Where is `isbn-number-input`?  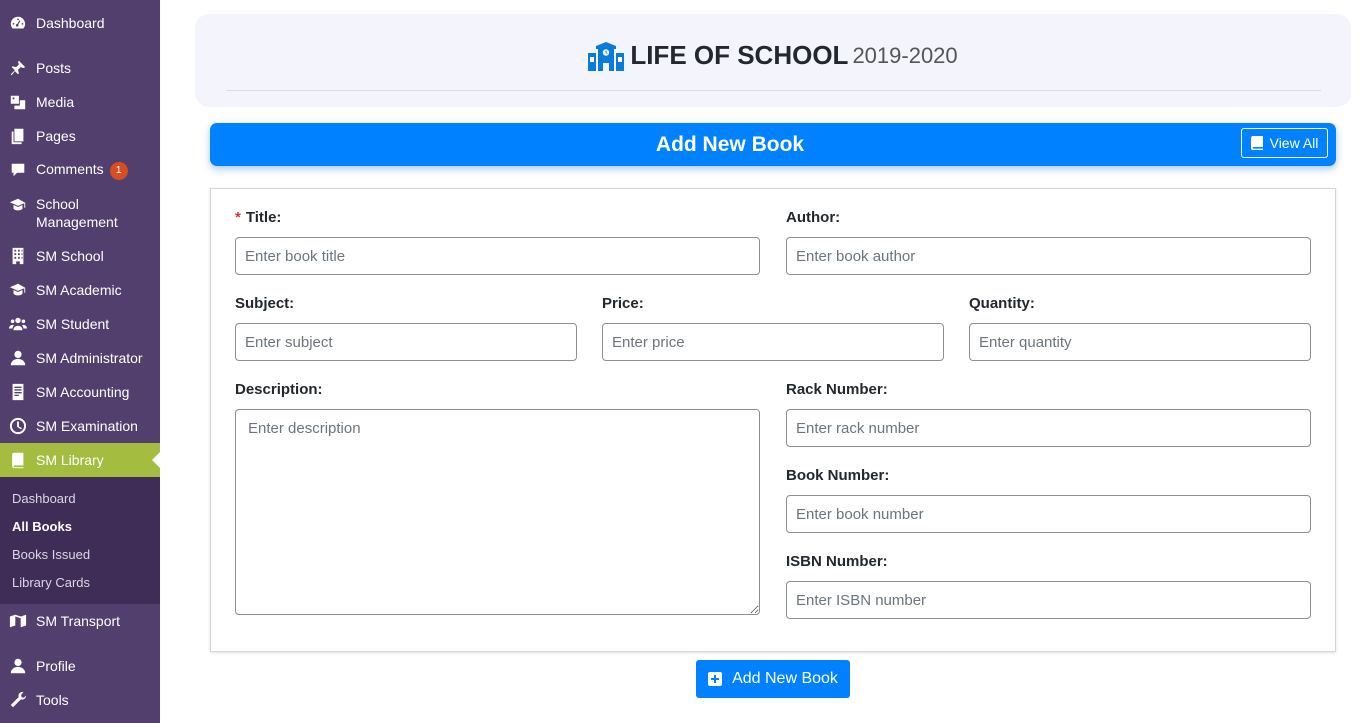 isbn-number-input is located at coordinates (1048, 600).